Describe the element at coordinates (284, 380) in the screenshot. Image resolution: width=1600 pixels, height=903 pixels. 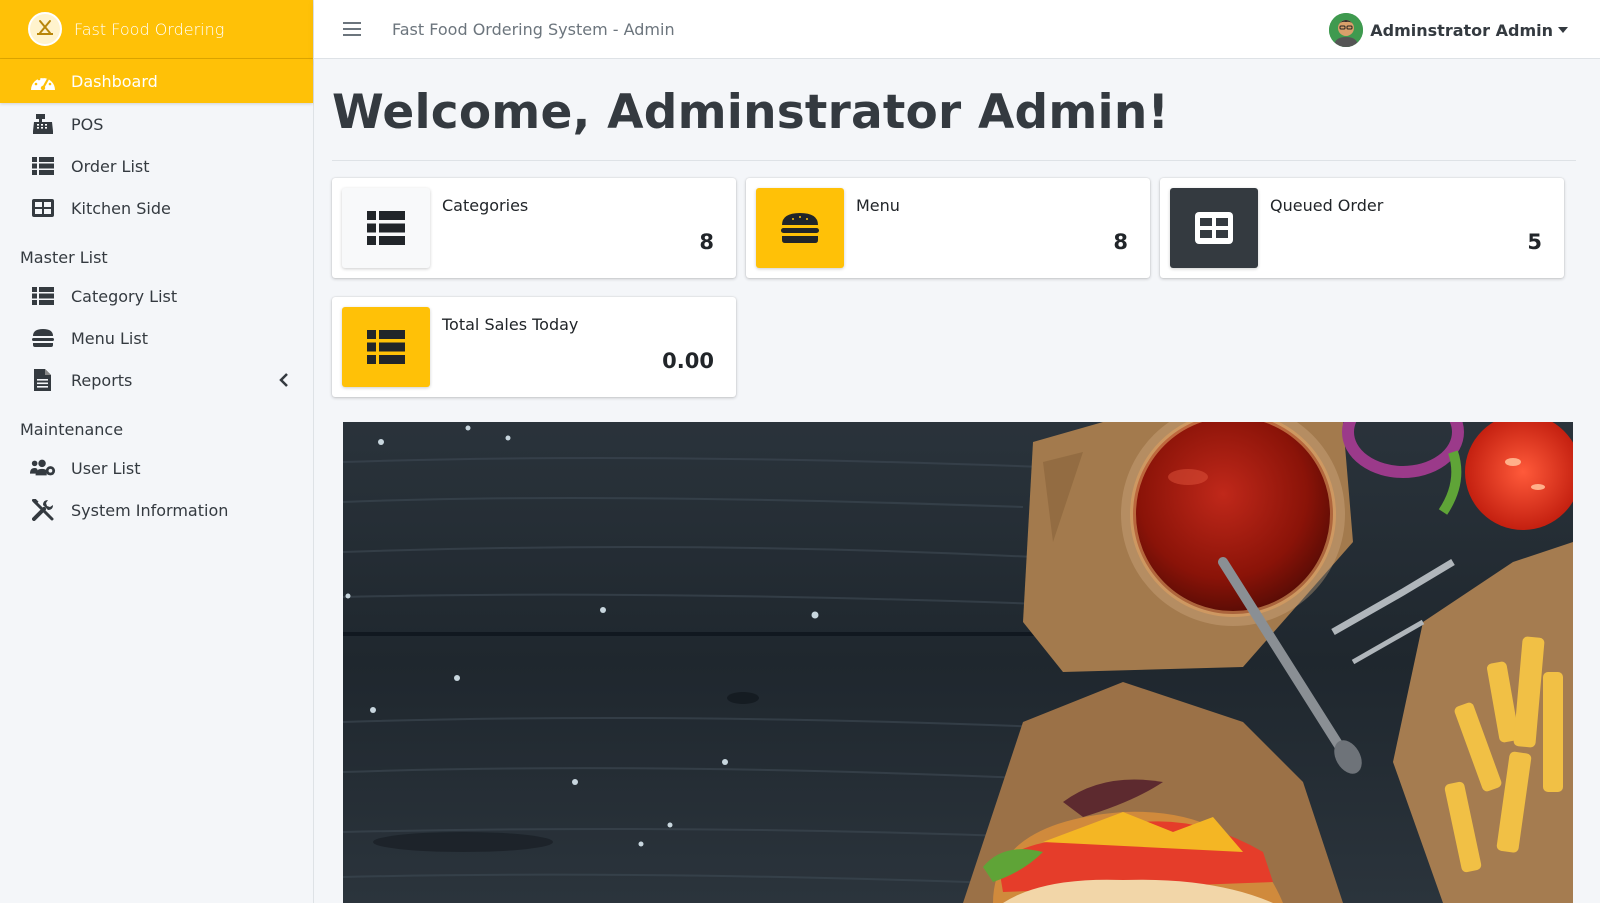
I see `chevron-left-icon` at that location.